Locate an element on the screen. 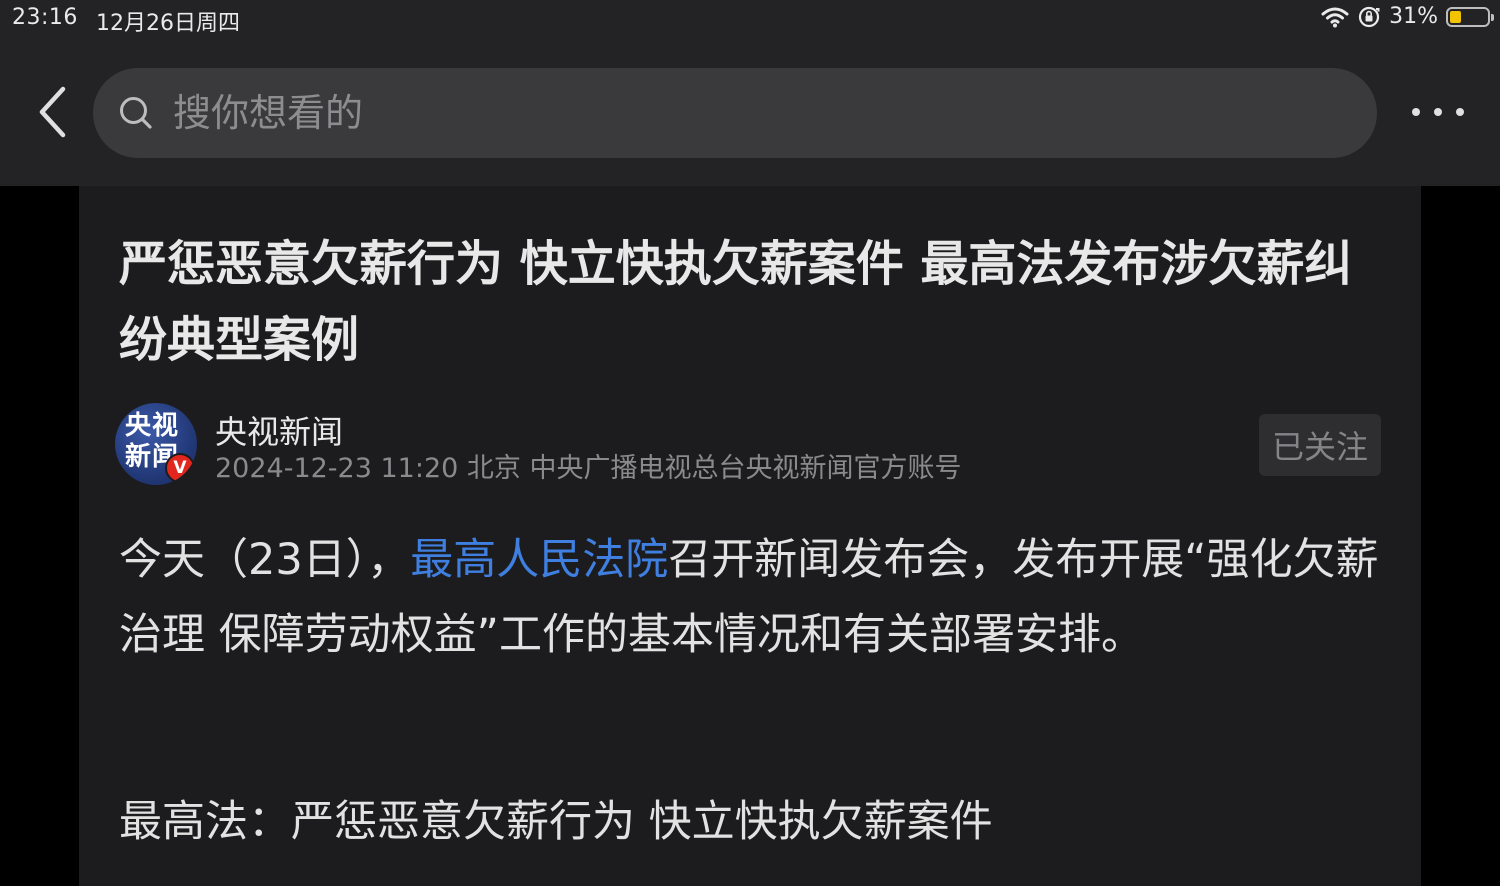 The height and width of the screenshot is (886, 1500). search-bar is located at coordinates (735, 113).